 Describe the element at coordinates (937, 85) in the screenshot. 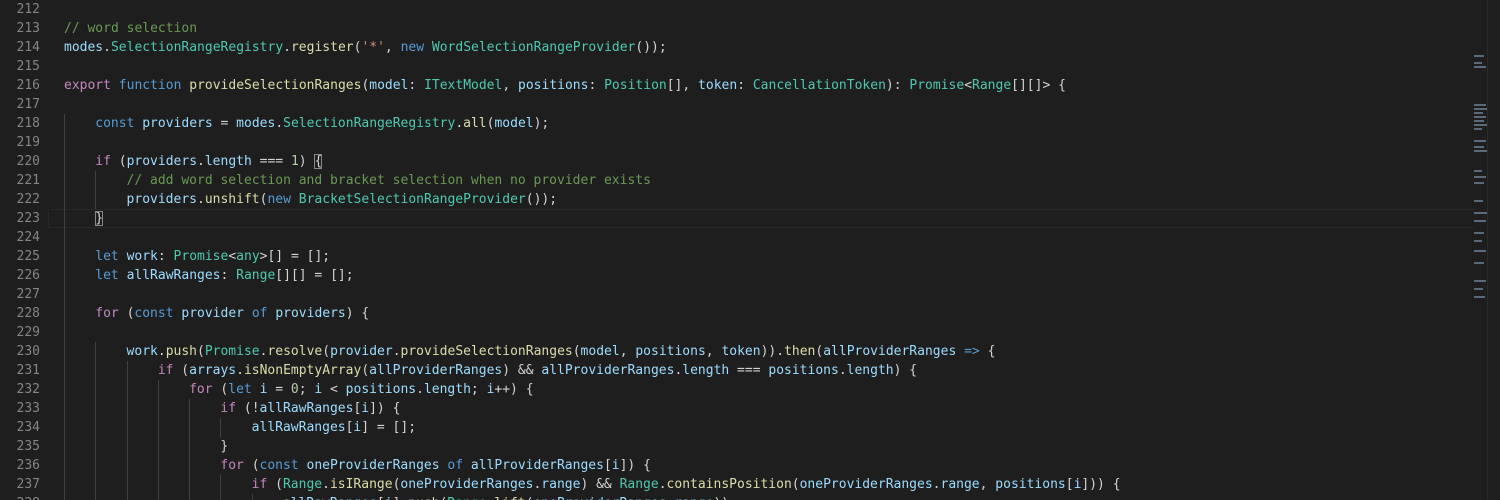

I see `code-token: Promise` at that location.